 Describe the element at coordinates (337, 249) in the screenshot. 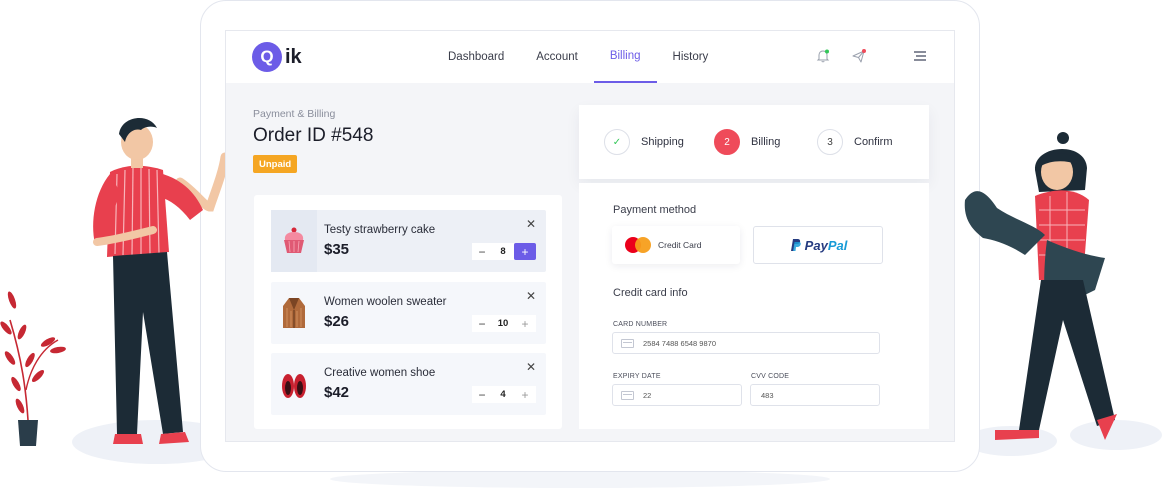

I see `item-price: $35` at that location.